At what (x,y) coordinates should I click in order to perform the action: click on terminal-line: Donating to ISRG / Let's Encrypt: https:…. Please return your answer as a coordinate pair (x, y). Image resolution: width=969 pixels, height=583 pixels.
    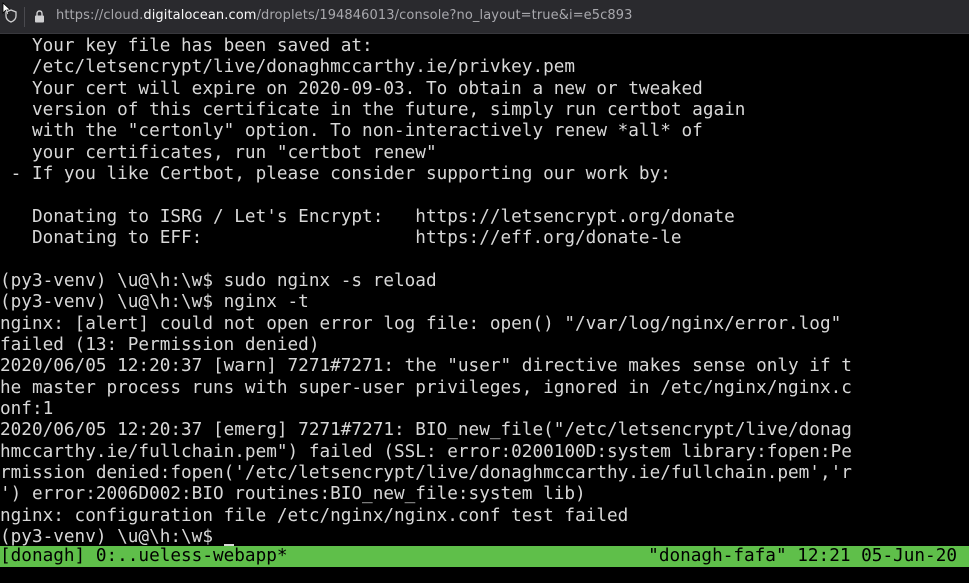
    Looking at the image, I should click on (367, 216).